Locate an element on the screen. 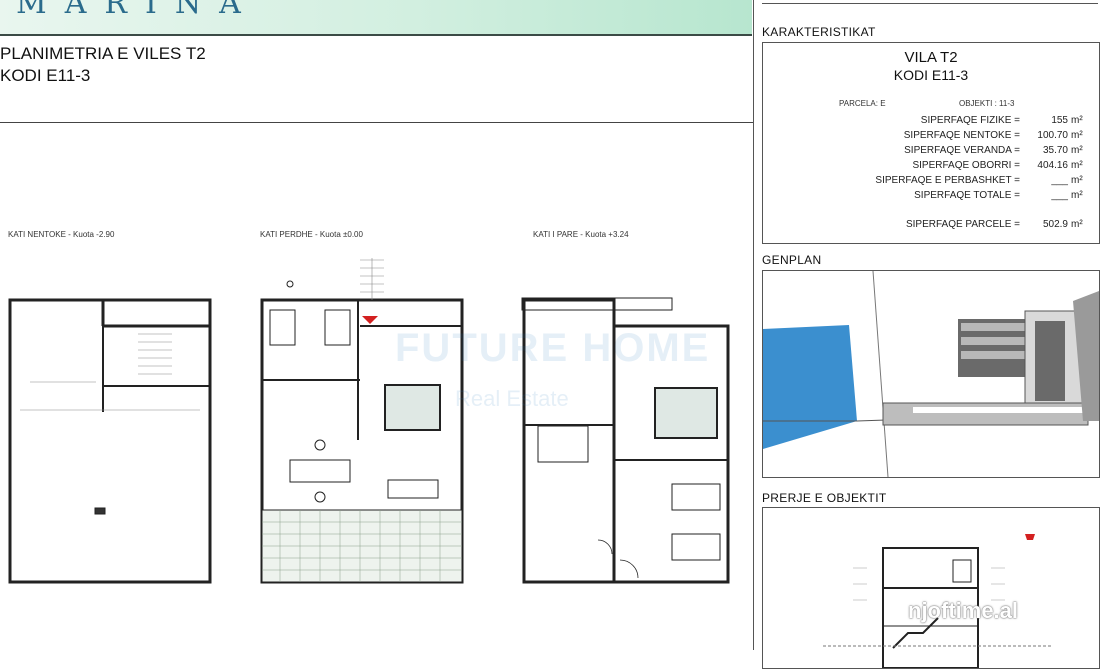  page-subtitle-code: KODI E11-3 is located at coordinates (45, 75).